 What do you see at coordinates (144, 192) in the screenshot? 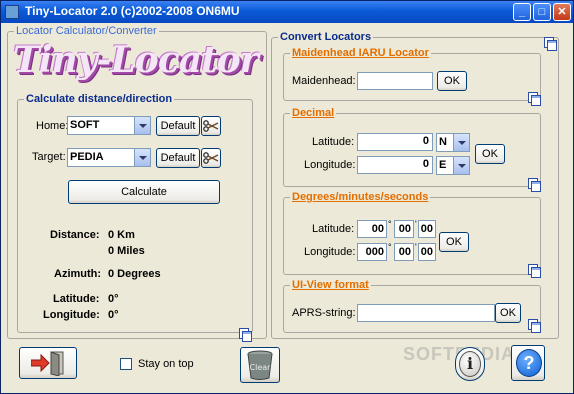
I see `calculate-button: Calculate` at bounding box center [144, 192].